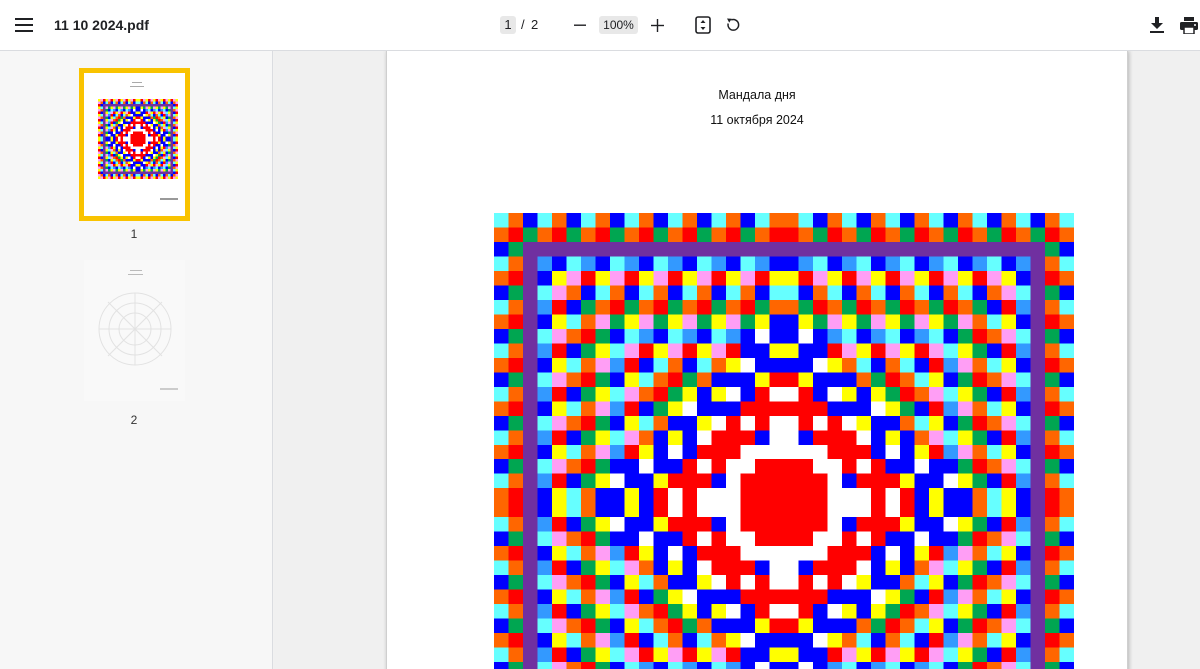 The width and height of the screenshot is (1200, 669). Describe the element at coordinates (757, 120) in the screenshot. I see `document-date: 11 октября 2024` at that location.